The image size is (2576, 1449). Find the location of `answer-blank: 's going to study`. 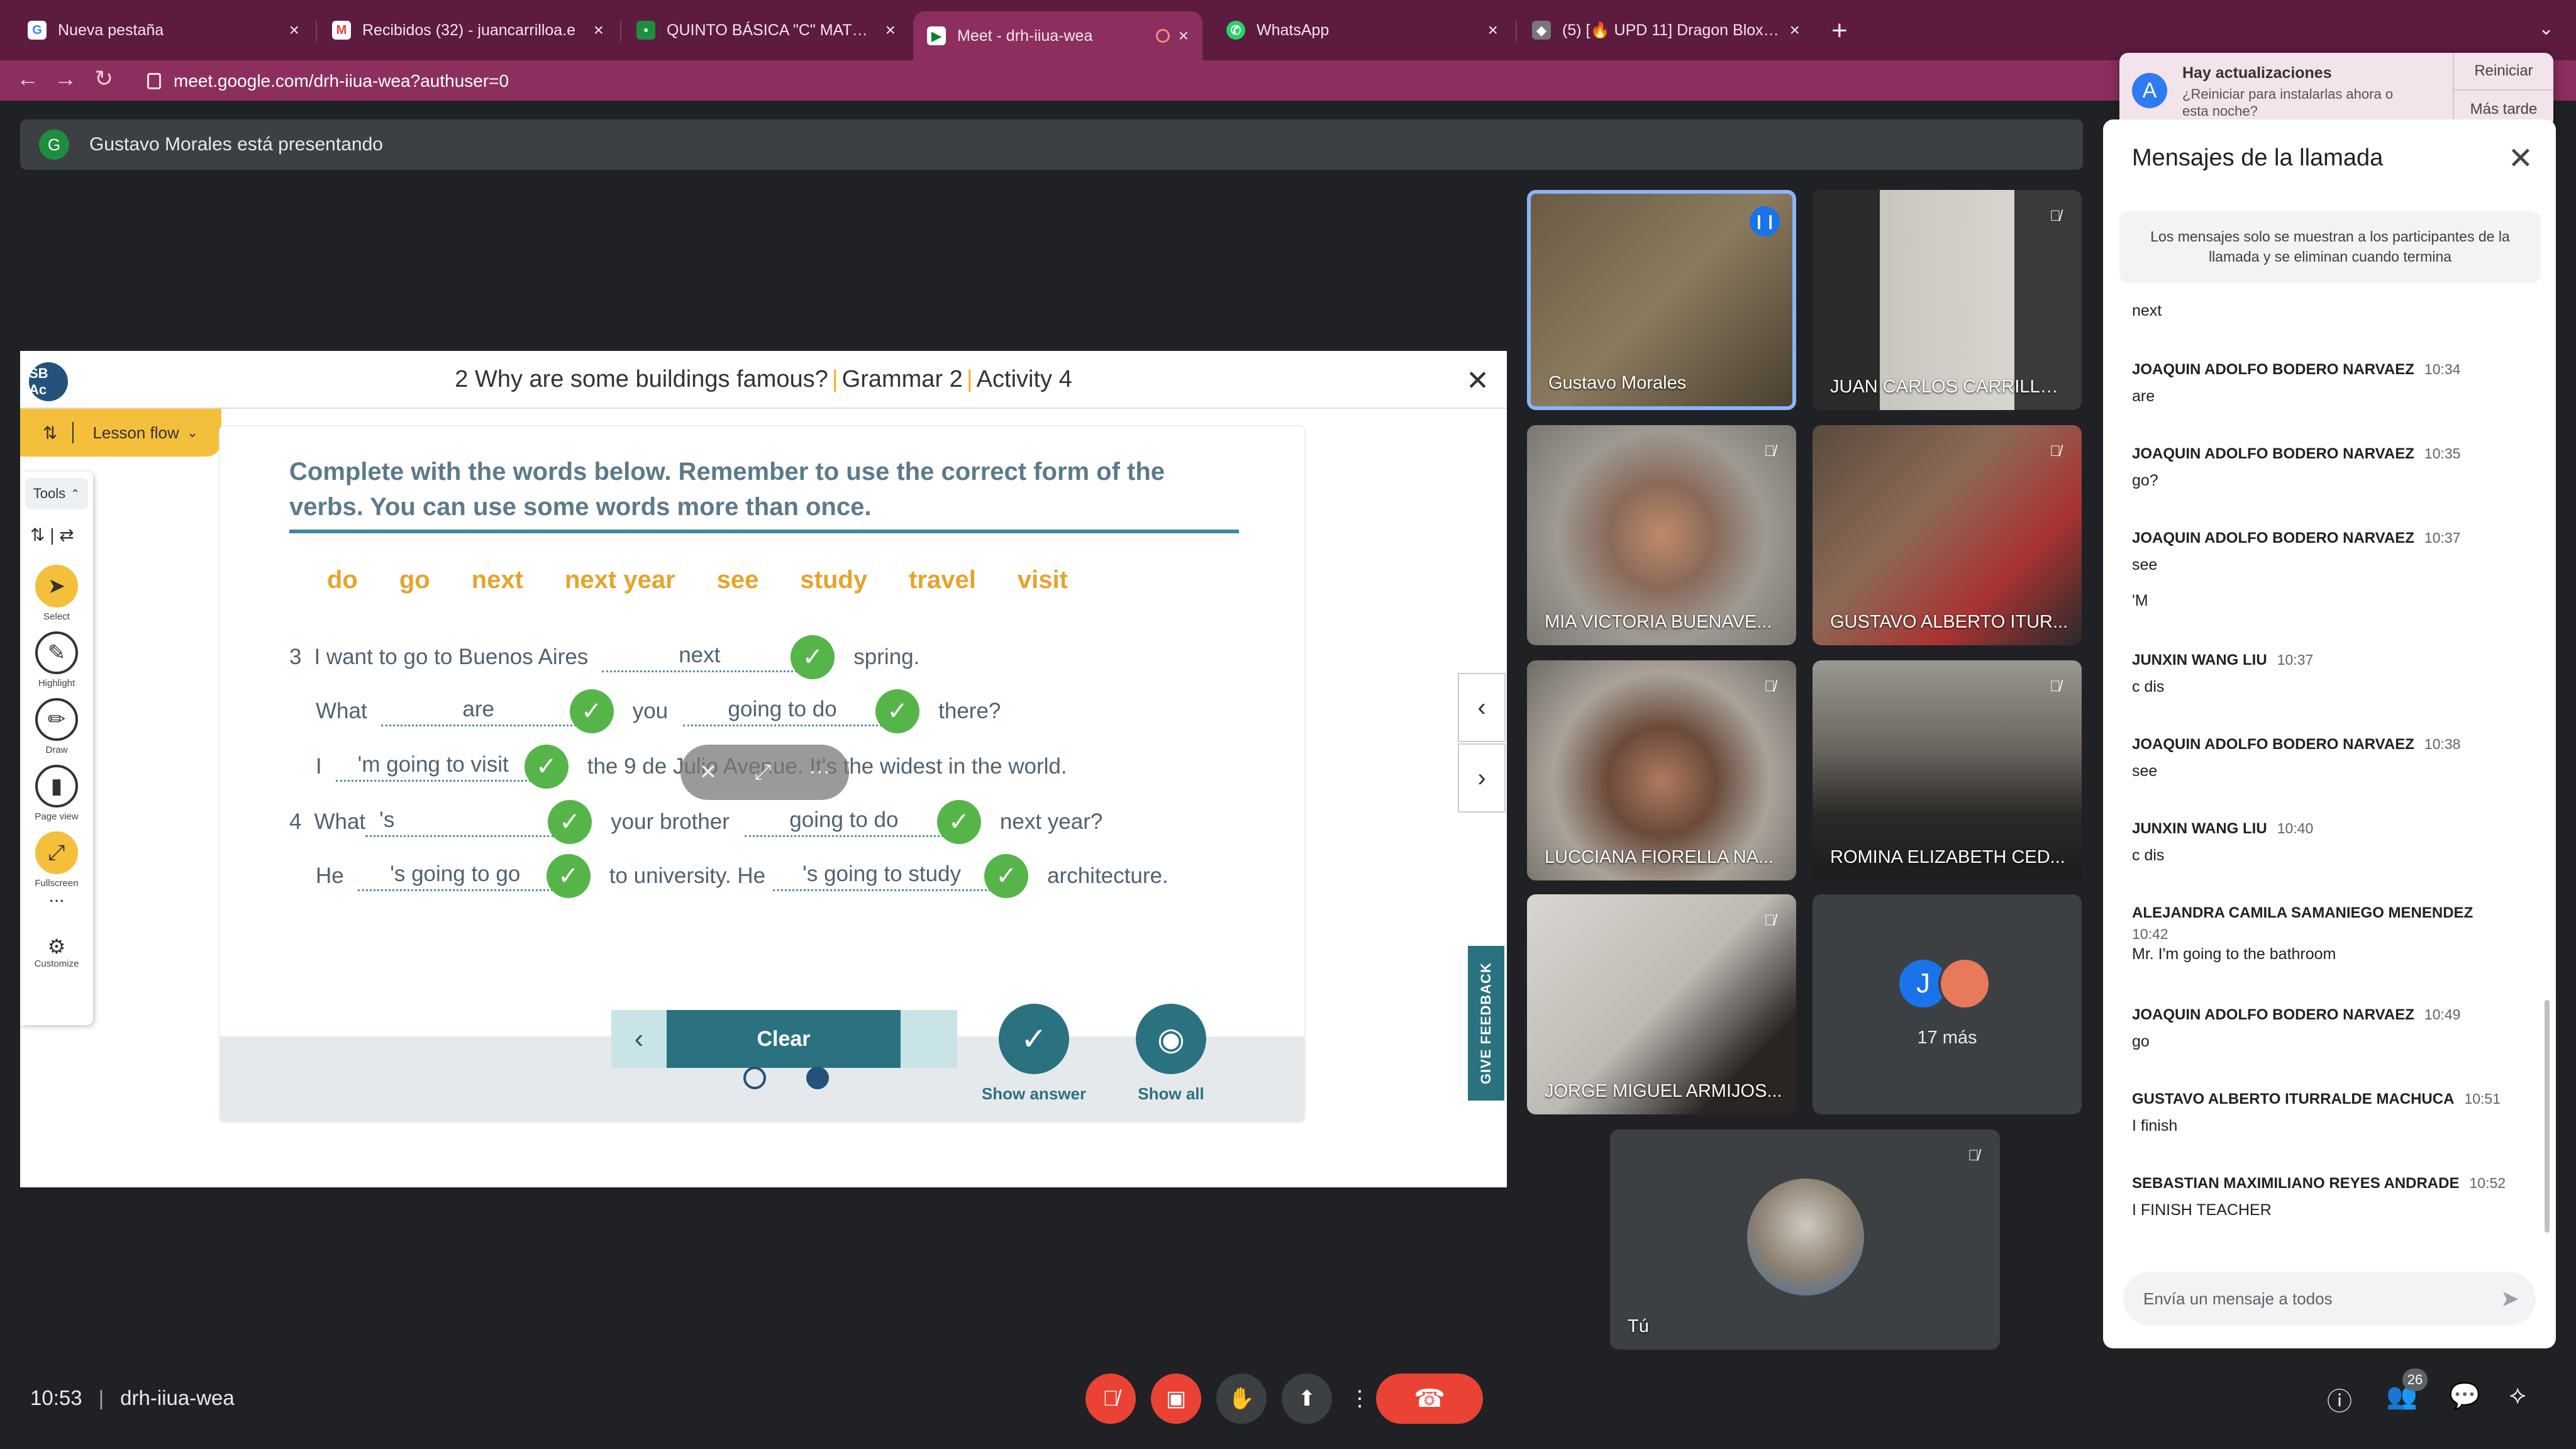

answer-blank: 's going to study is located at coordinates (882, 876).